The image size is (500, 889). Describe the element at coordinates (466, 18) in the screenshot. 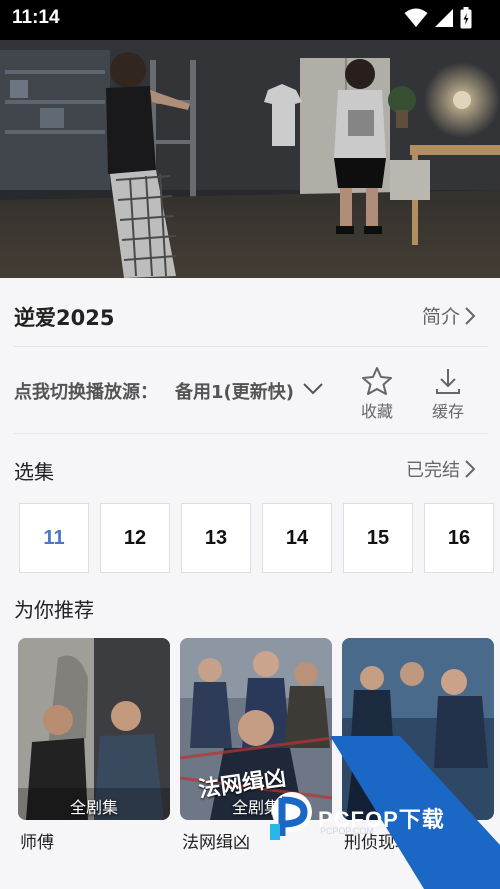

I see `battery-charging-icon` at that location.